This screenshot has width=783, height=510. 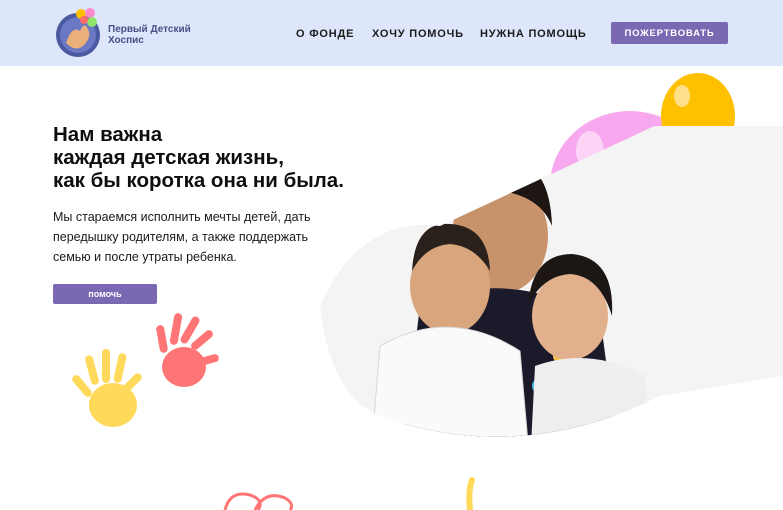 What do you see at coordinates (325, 34) in the screenshot?
I see `nav-about: О ФОНДЕ` at bounding box center [325, 34].